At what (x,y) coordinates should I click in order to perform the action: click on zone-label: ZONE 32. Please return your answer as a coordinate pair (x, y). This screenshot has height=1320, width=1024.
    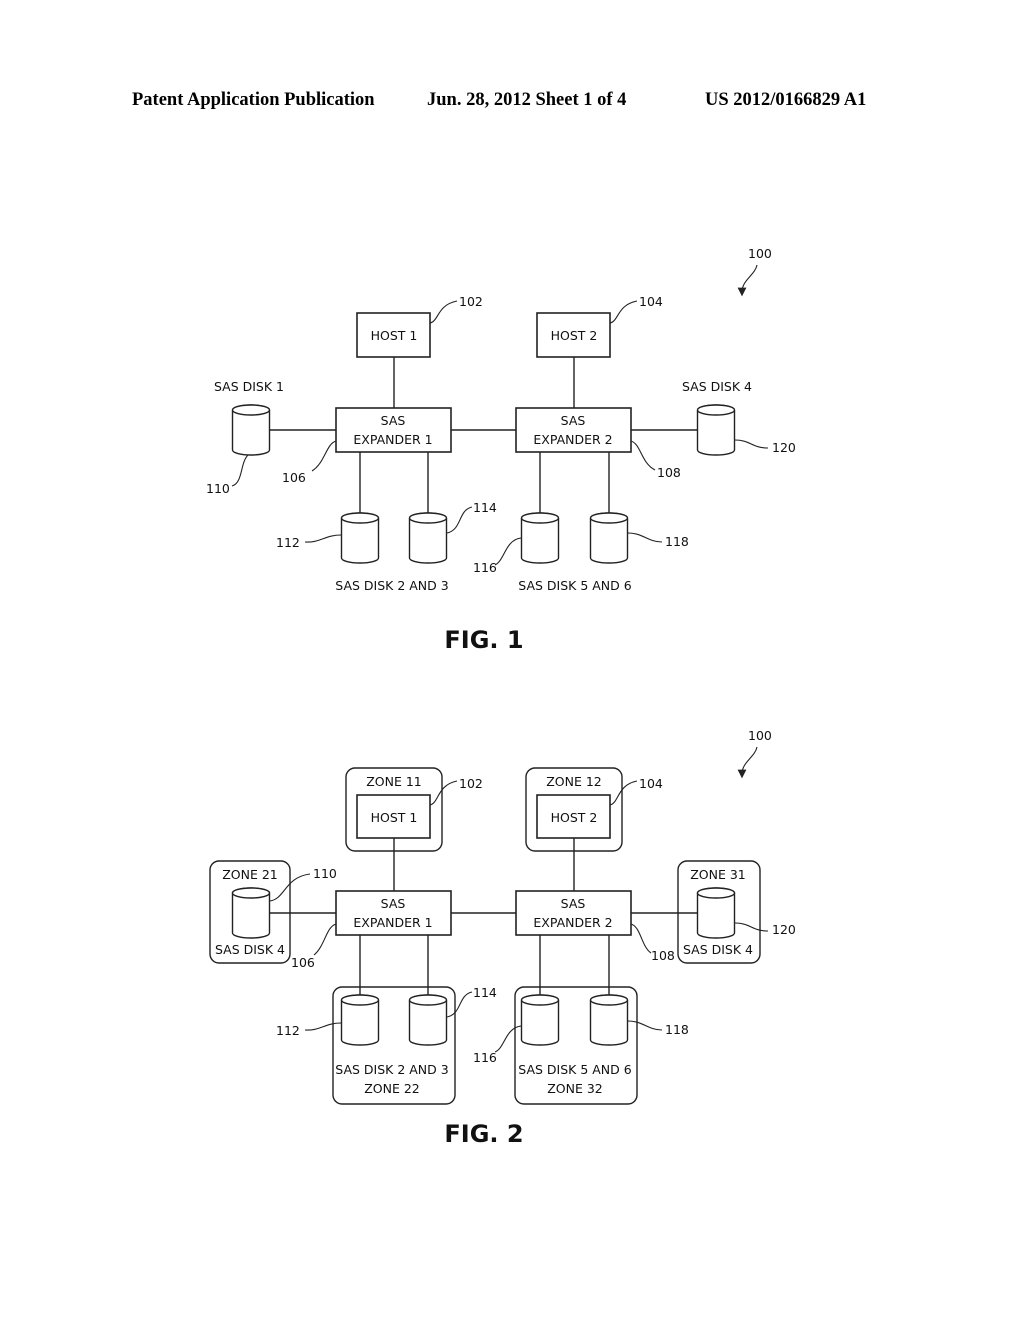
    Looking at the image, I should click on (575, 1088).